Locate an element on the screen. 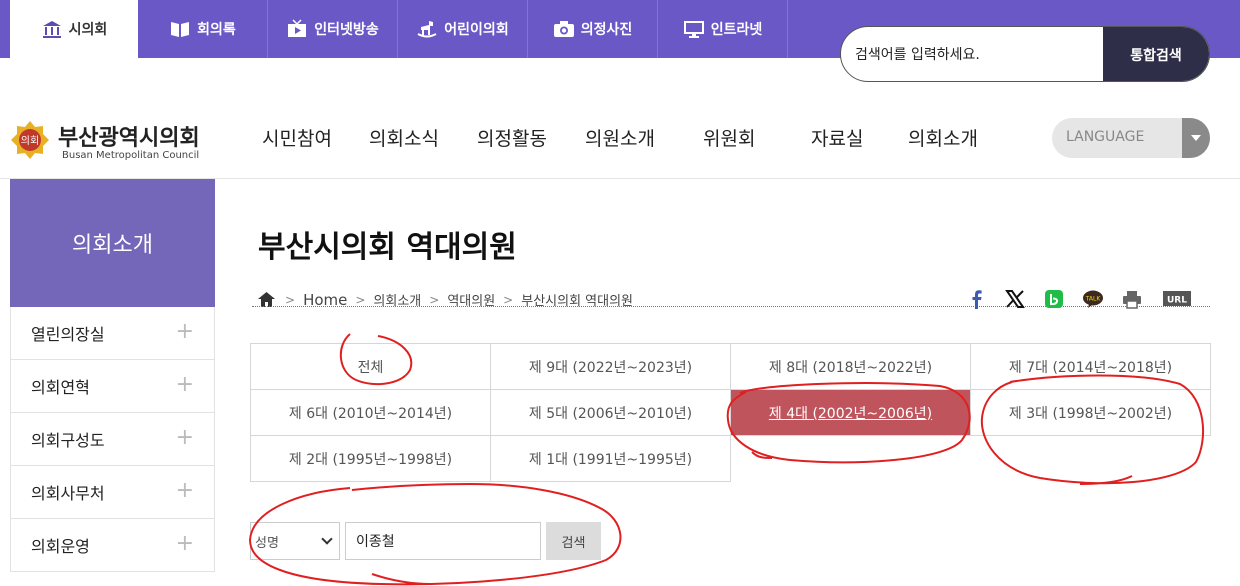 This screenshot has width=1240, height=586. tab-photos: 의정사진 is located at coordinates (593, 29).